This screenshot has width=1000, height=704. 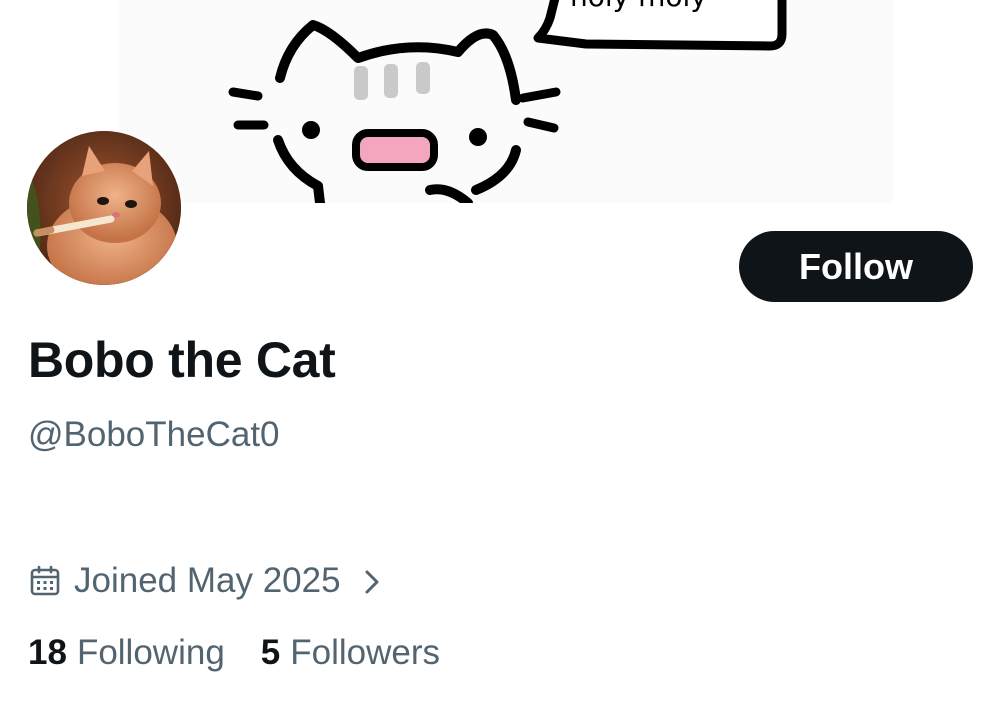 What do you see at coordinates (234, 653) in the screenshot?
I see `follow-stats: 18 Following 5 Followers` at bounding box center [234, 653].